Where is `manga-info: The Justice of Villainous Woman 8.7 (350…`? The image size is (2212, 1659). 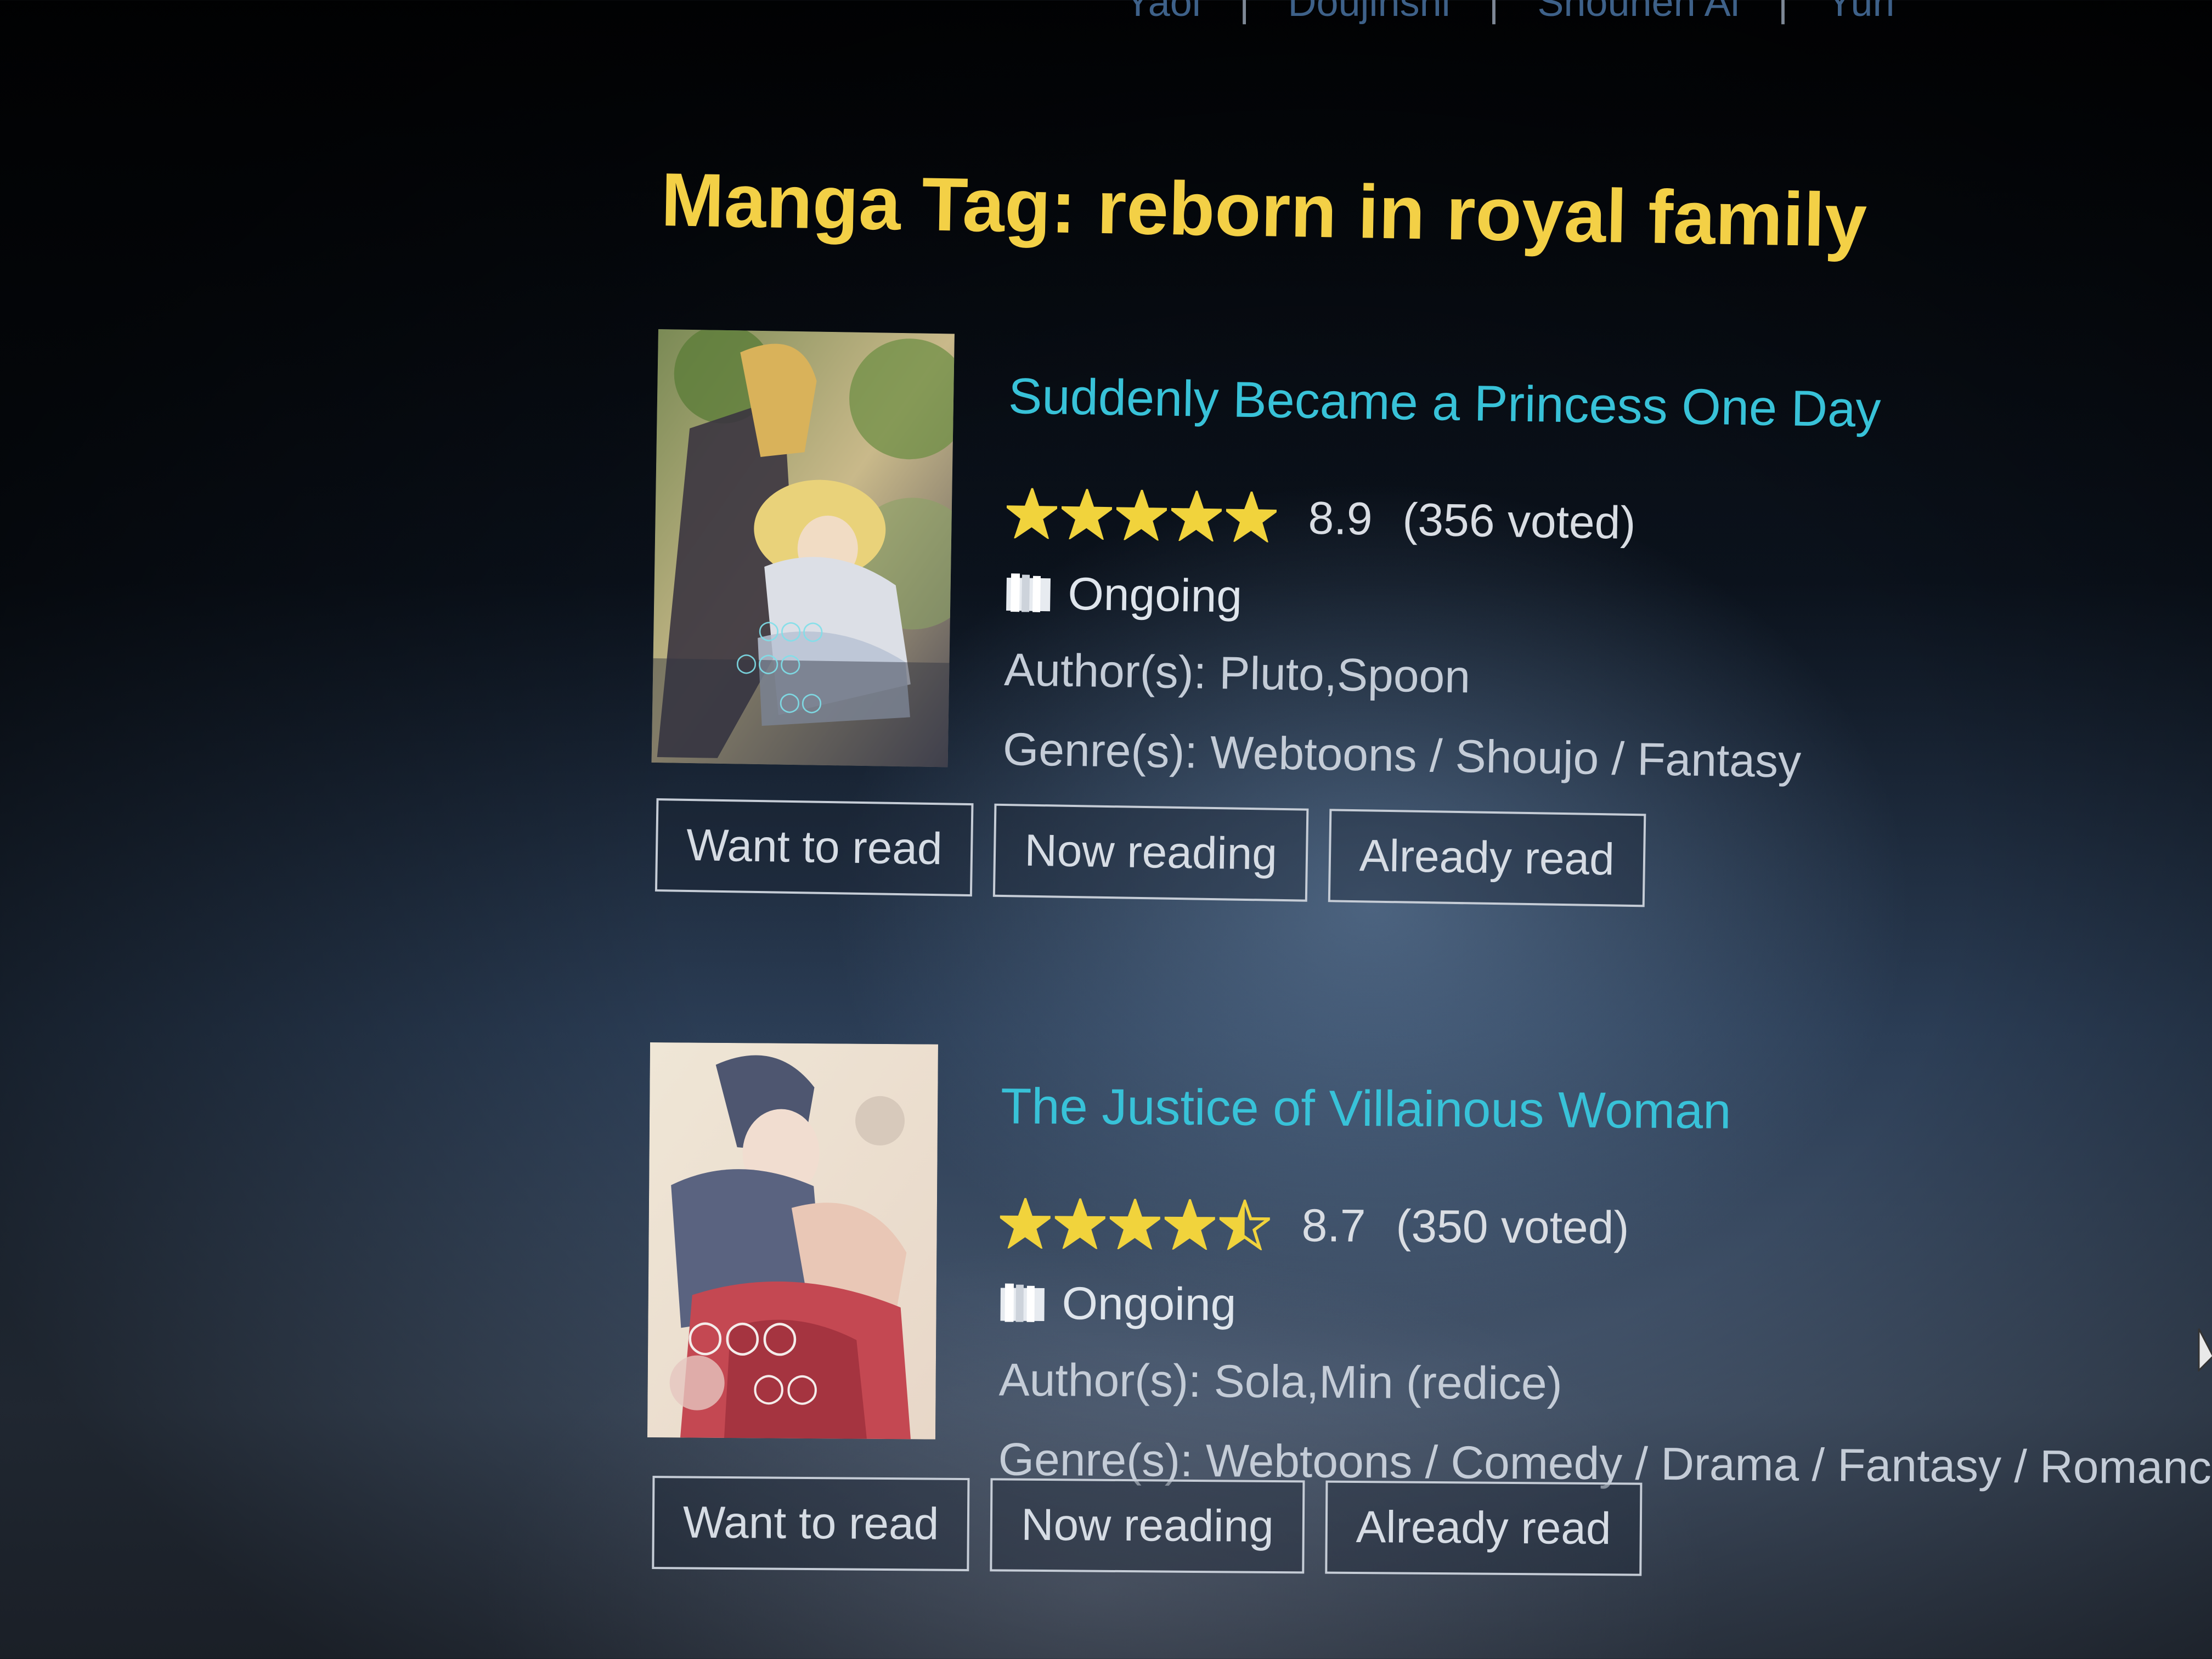 manga-info: The Justice of Villainous Woman 8.7 (350… is located at coordinates (1605, 1288).